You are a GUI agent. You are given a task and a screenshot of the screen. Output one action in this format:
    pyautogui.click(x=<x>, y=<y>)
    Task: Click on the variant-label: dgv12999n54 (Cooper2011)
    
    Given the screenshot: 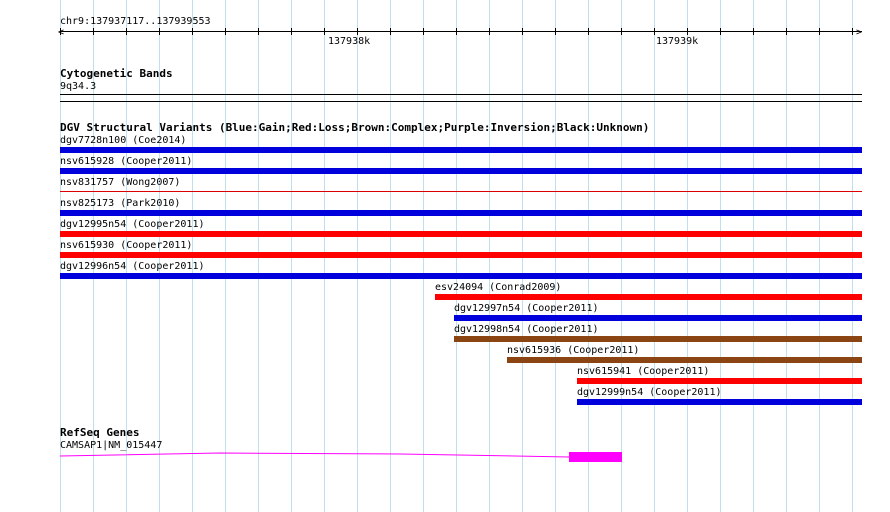 What is the action you would take?
    pyautogui.click(x=649, y=392)
    